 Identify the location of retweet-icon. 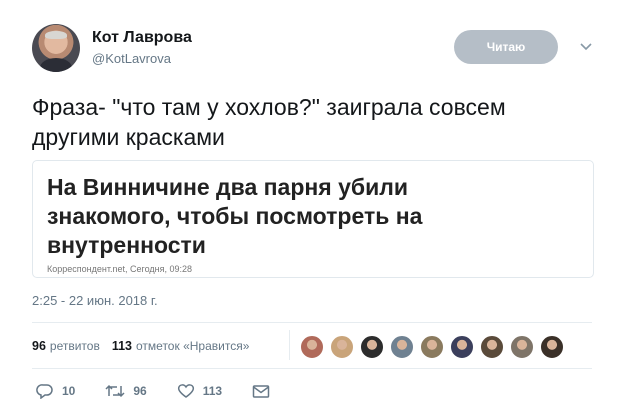
(115, 391).